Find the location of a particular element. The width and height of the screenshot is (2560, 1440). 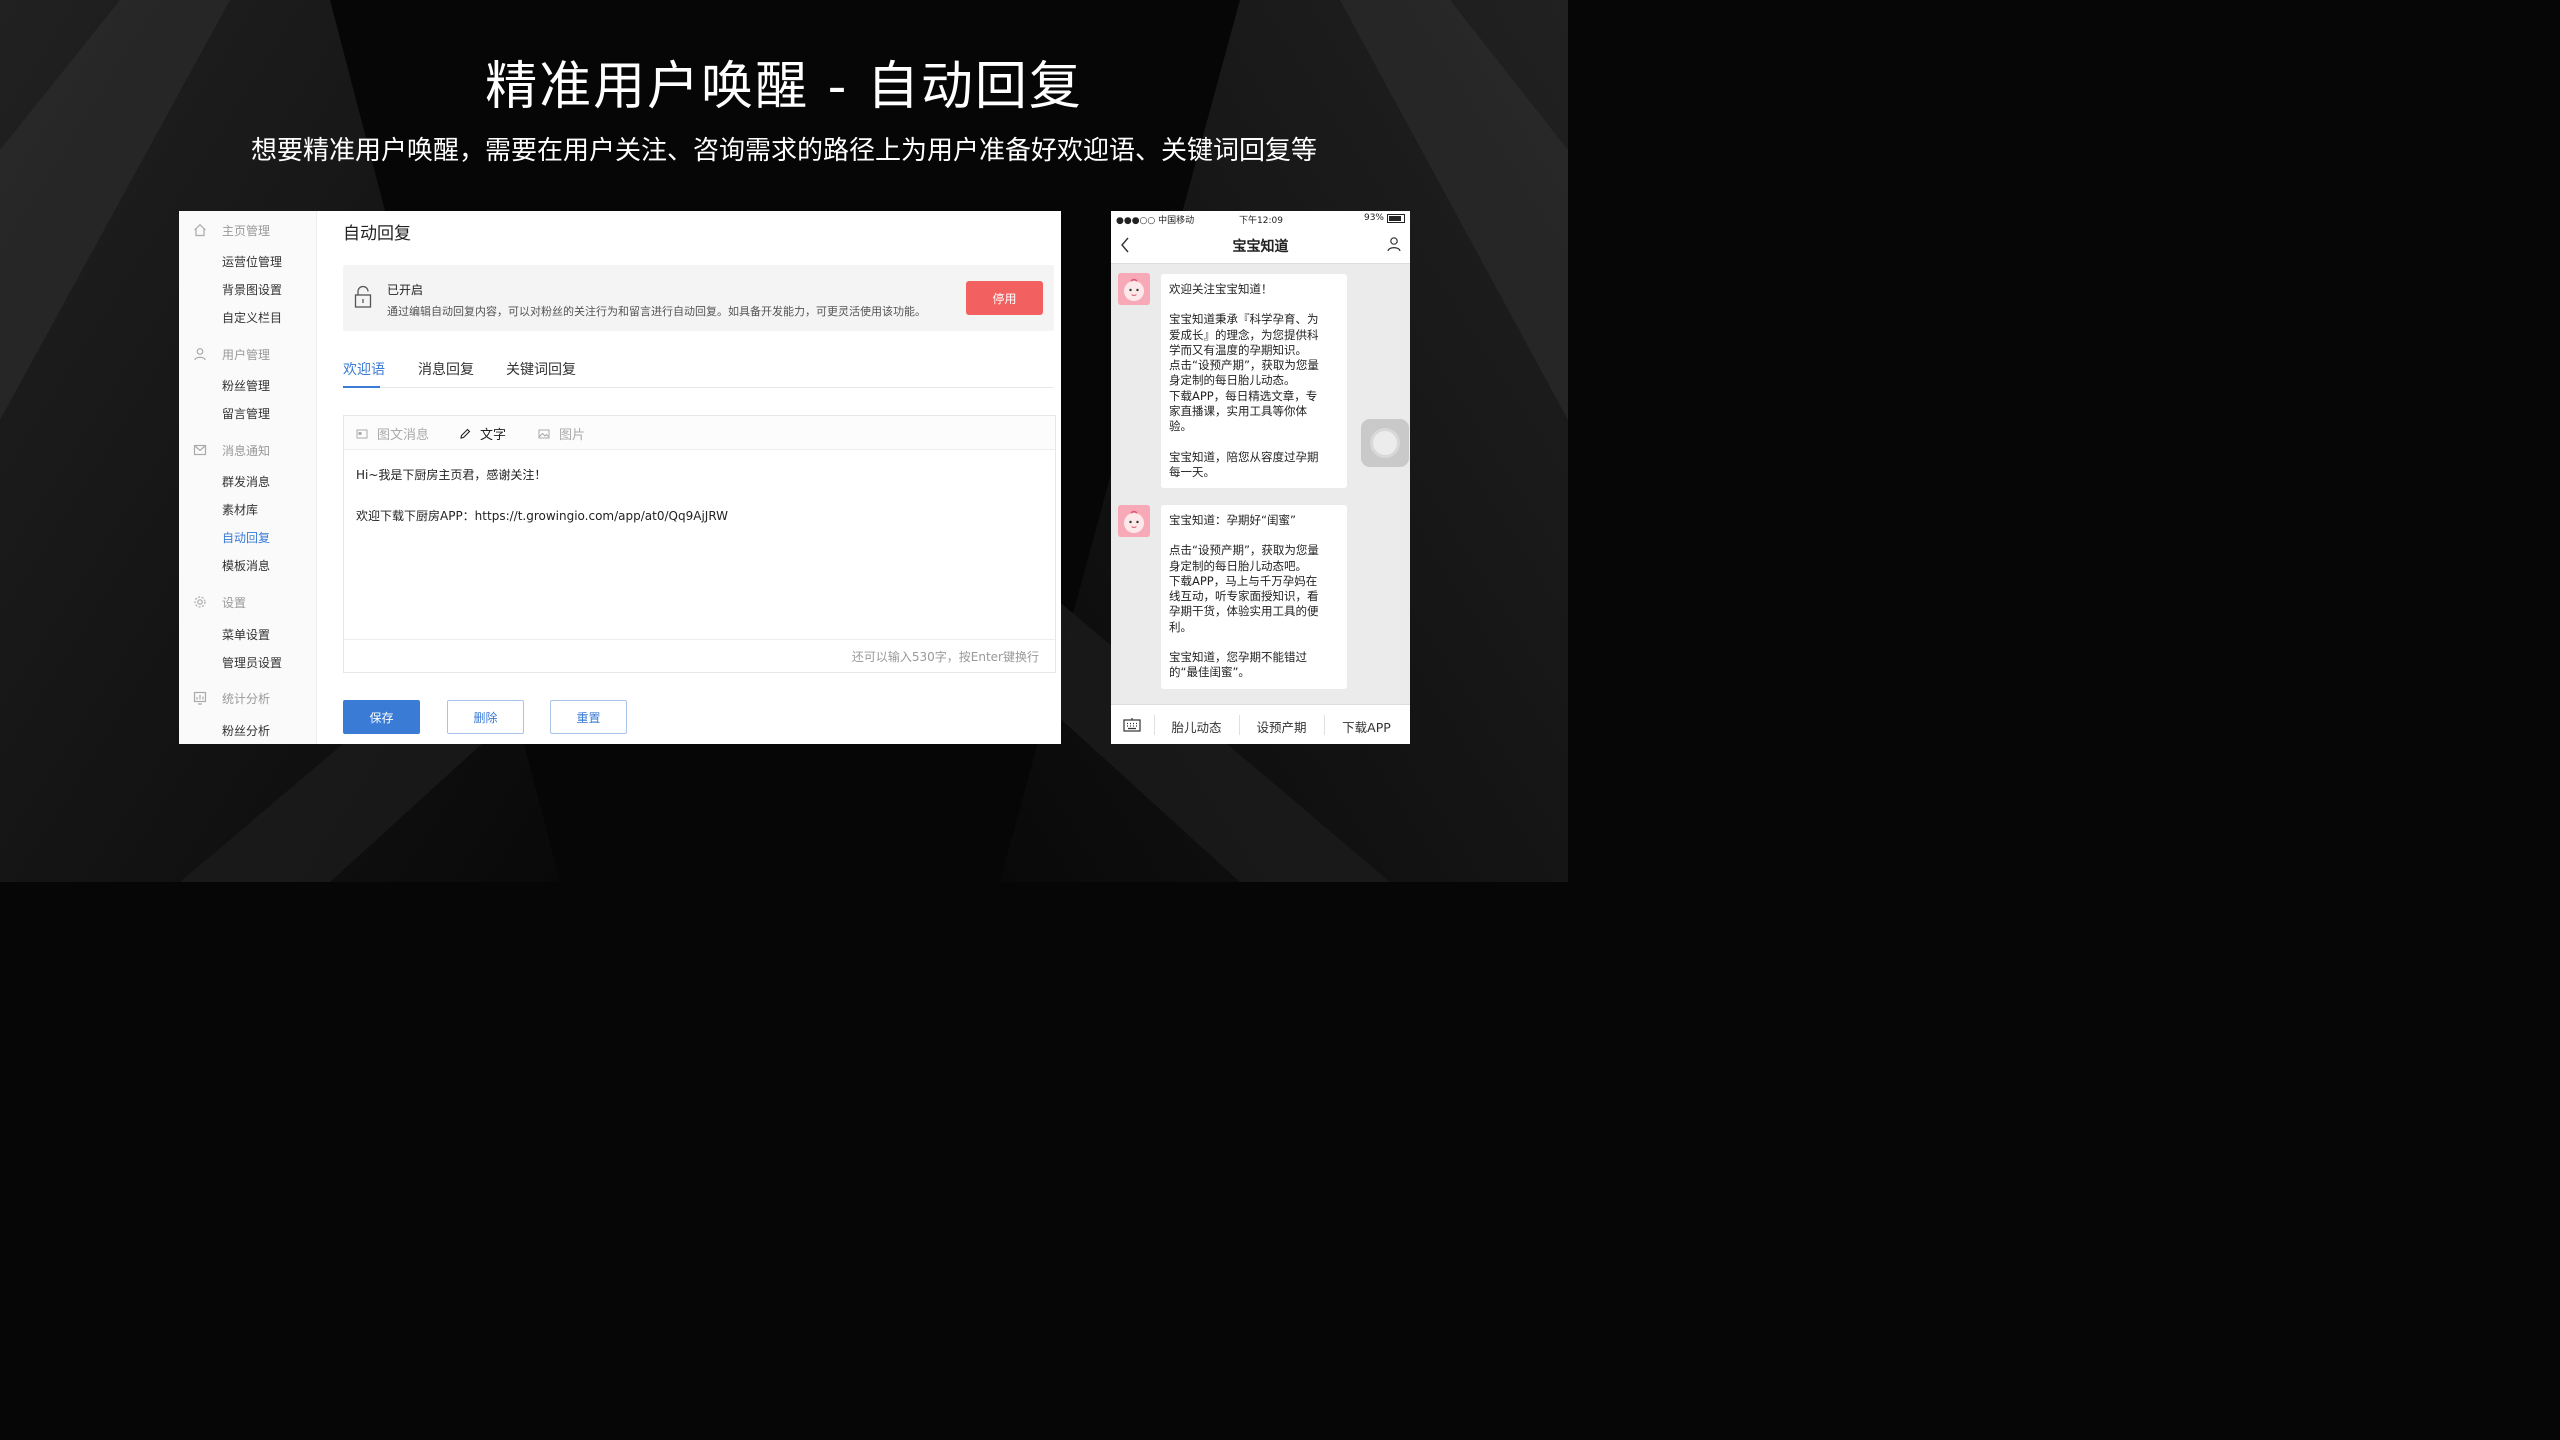

image-icon is located at coordinates (544, 433).